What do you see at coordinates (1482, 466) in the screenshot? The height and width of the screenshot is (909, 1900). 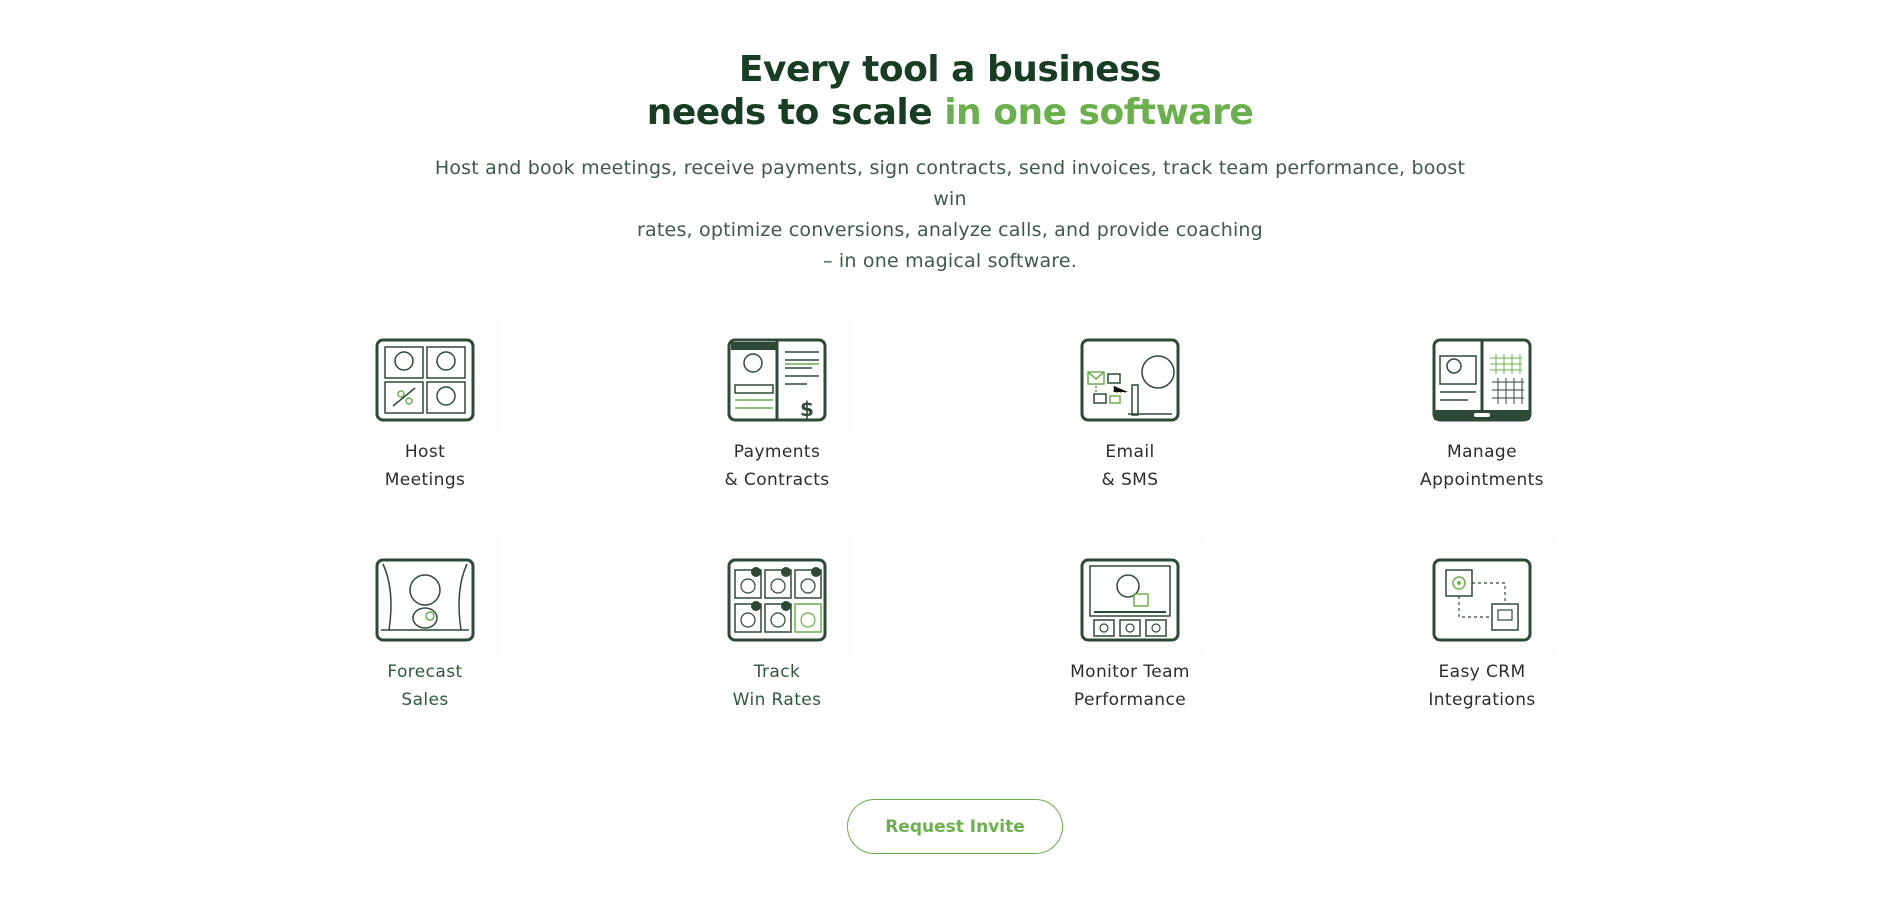 I see `feature-label: Manage Appointments` at bounding box center [1482, 466].